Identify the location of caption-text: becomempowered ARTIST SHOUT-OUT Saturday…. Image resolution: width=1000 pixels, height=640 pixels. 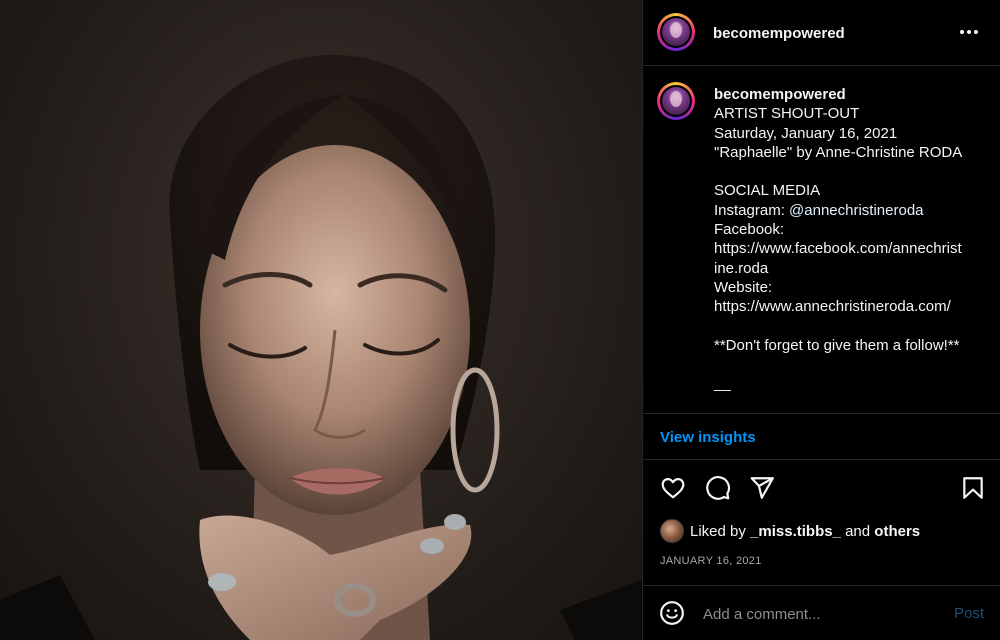
(849, 239).